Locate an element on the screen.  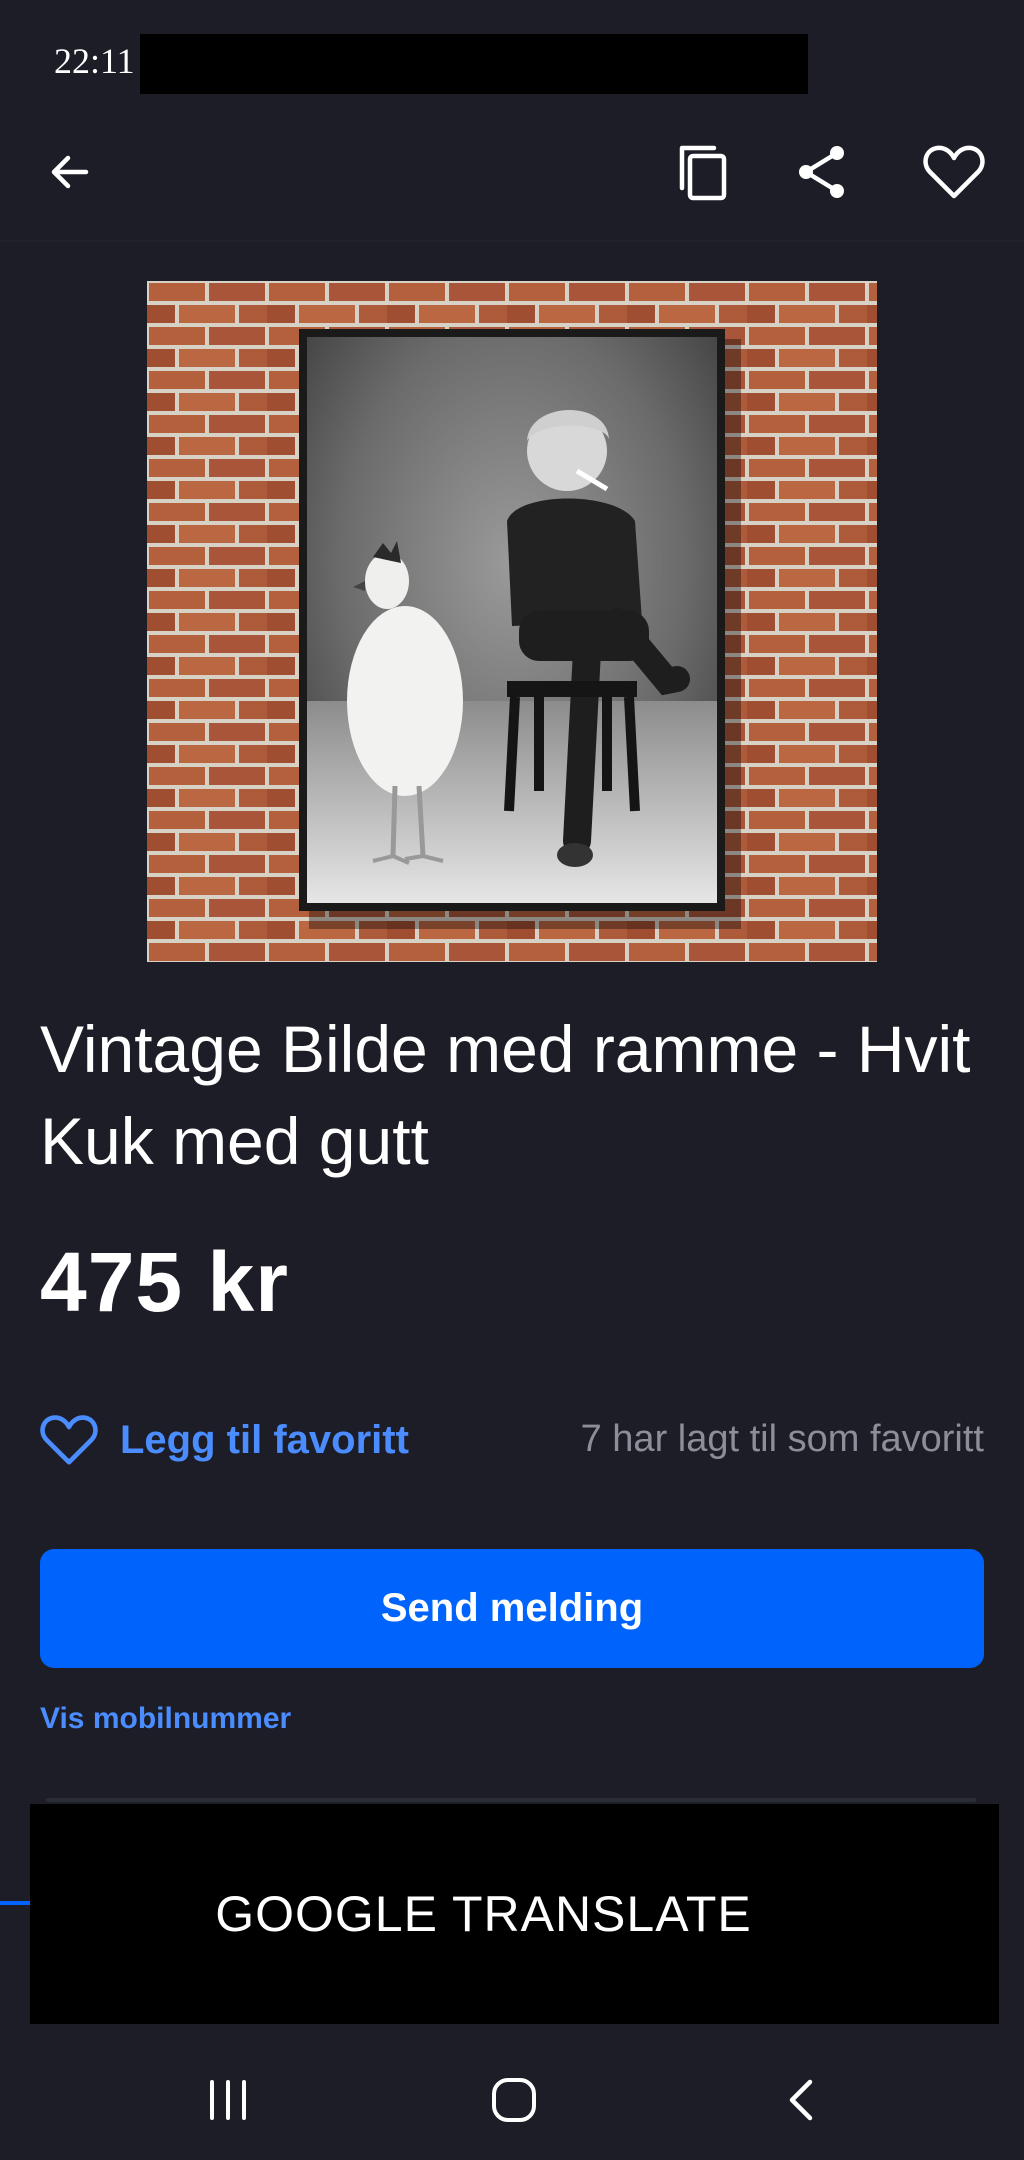
add-to-favorites-button: Legg til favoritt is located at coordinates (224, 1440).